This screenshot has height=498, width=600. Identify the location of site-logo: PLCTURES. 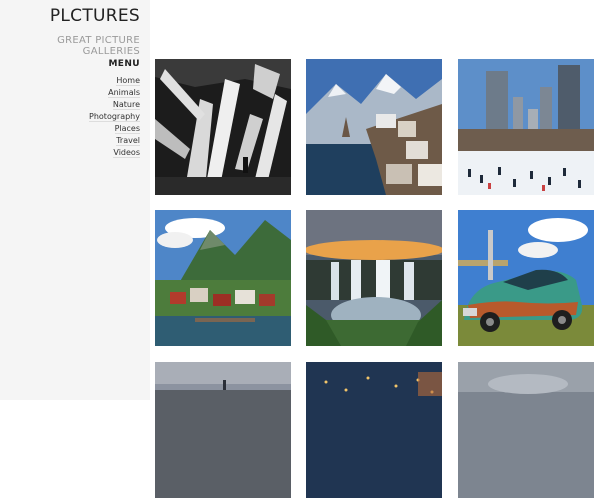
(95, 16).